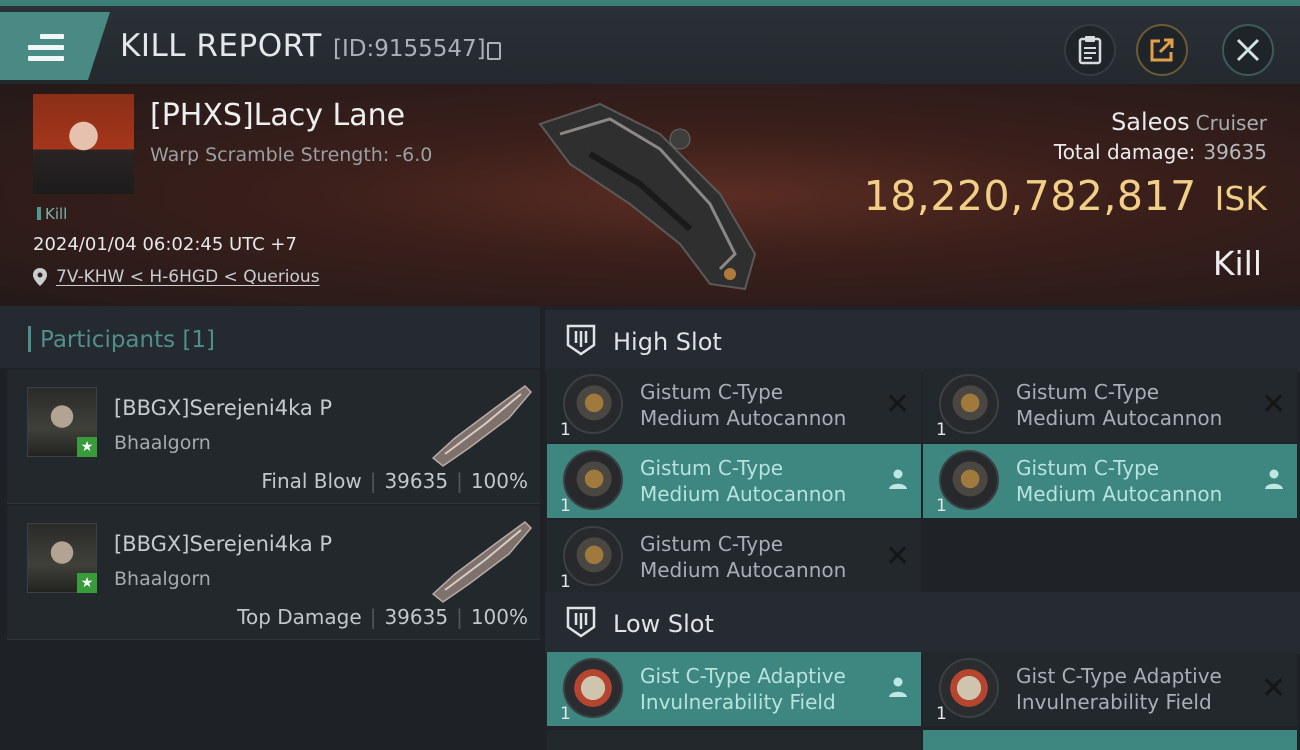 The height and width of the screenshot is (750, 1300). I want to click on kill-result: Kill, so click(1237, 263).